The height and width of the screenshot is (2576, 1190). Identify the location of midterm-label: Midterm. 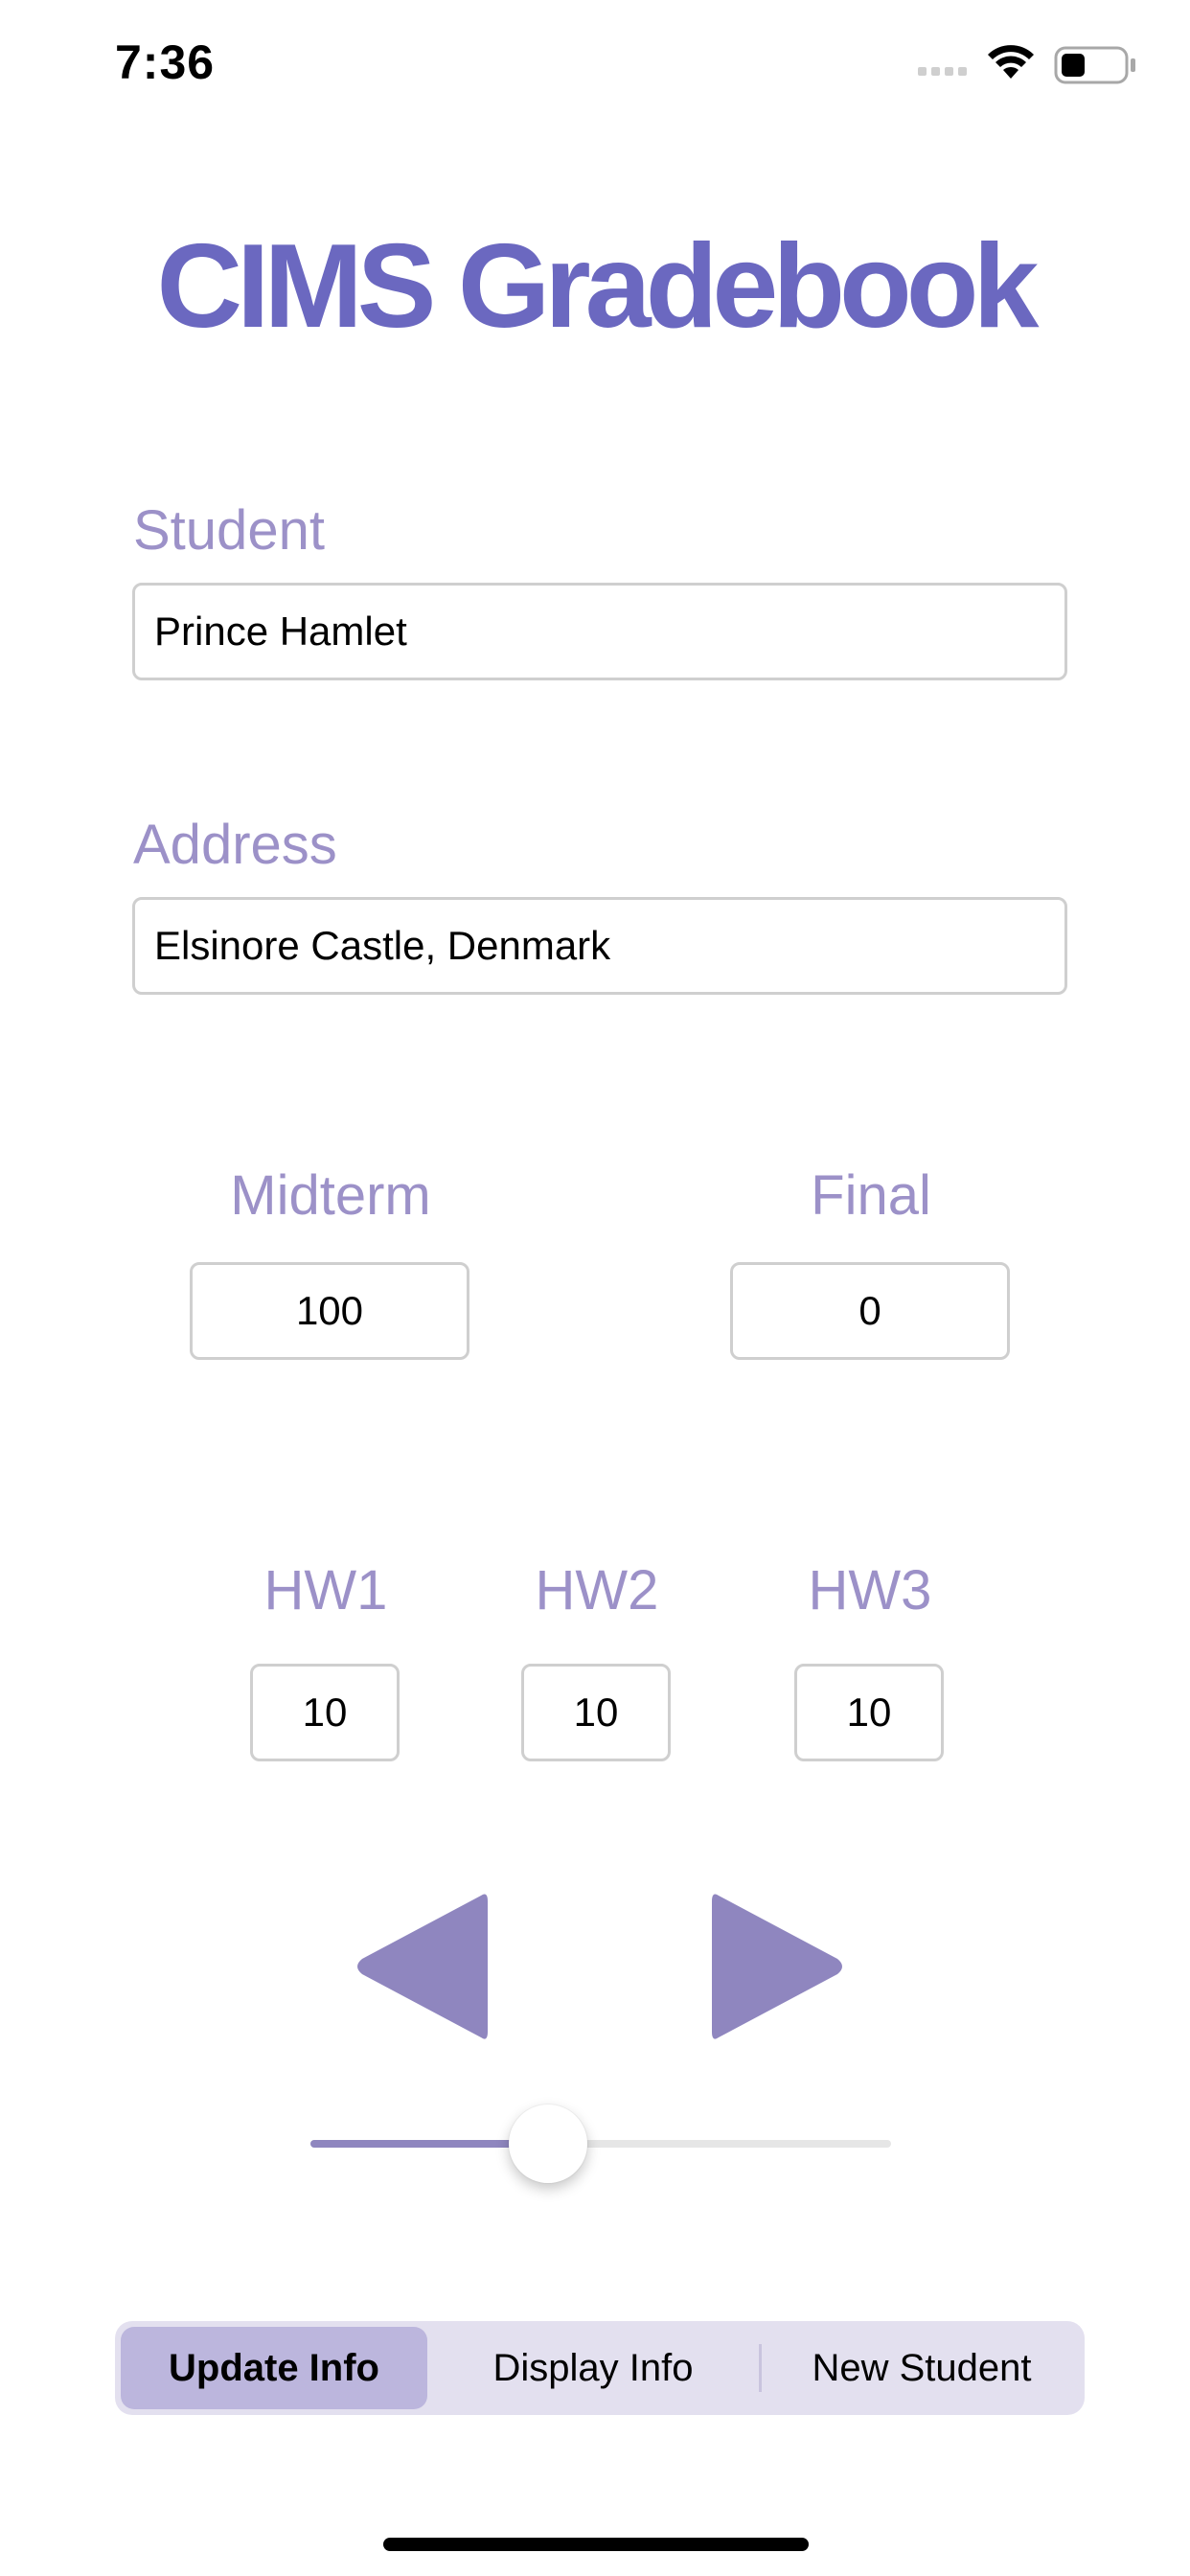
(331, 1195).